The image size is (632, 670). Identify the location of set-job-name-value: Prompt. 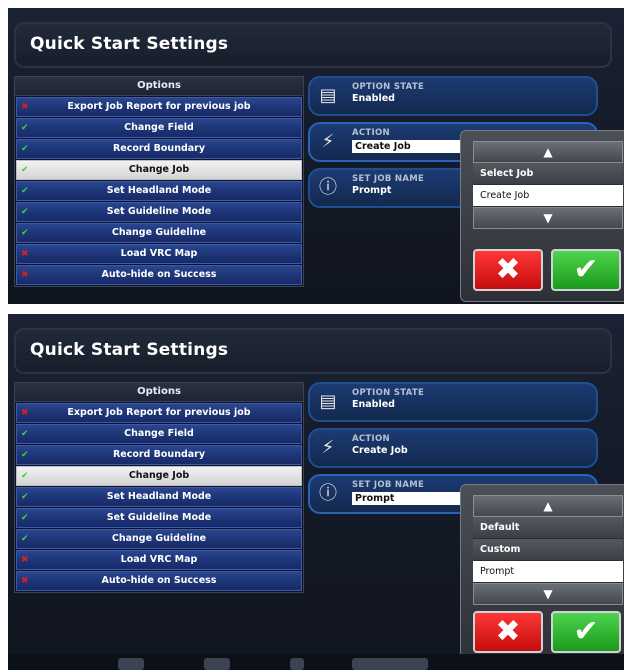
(372, 190).